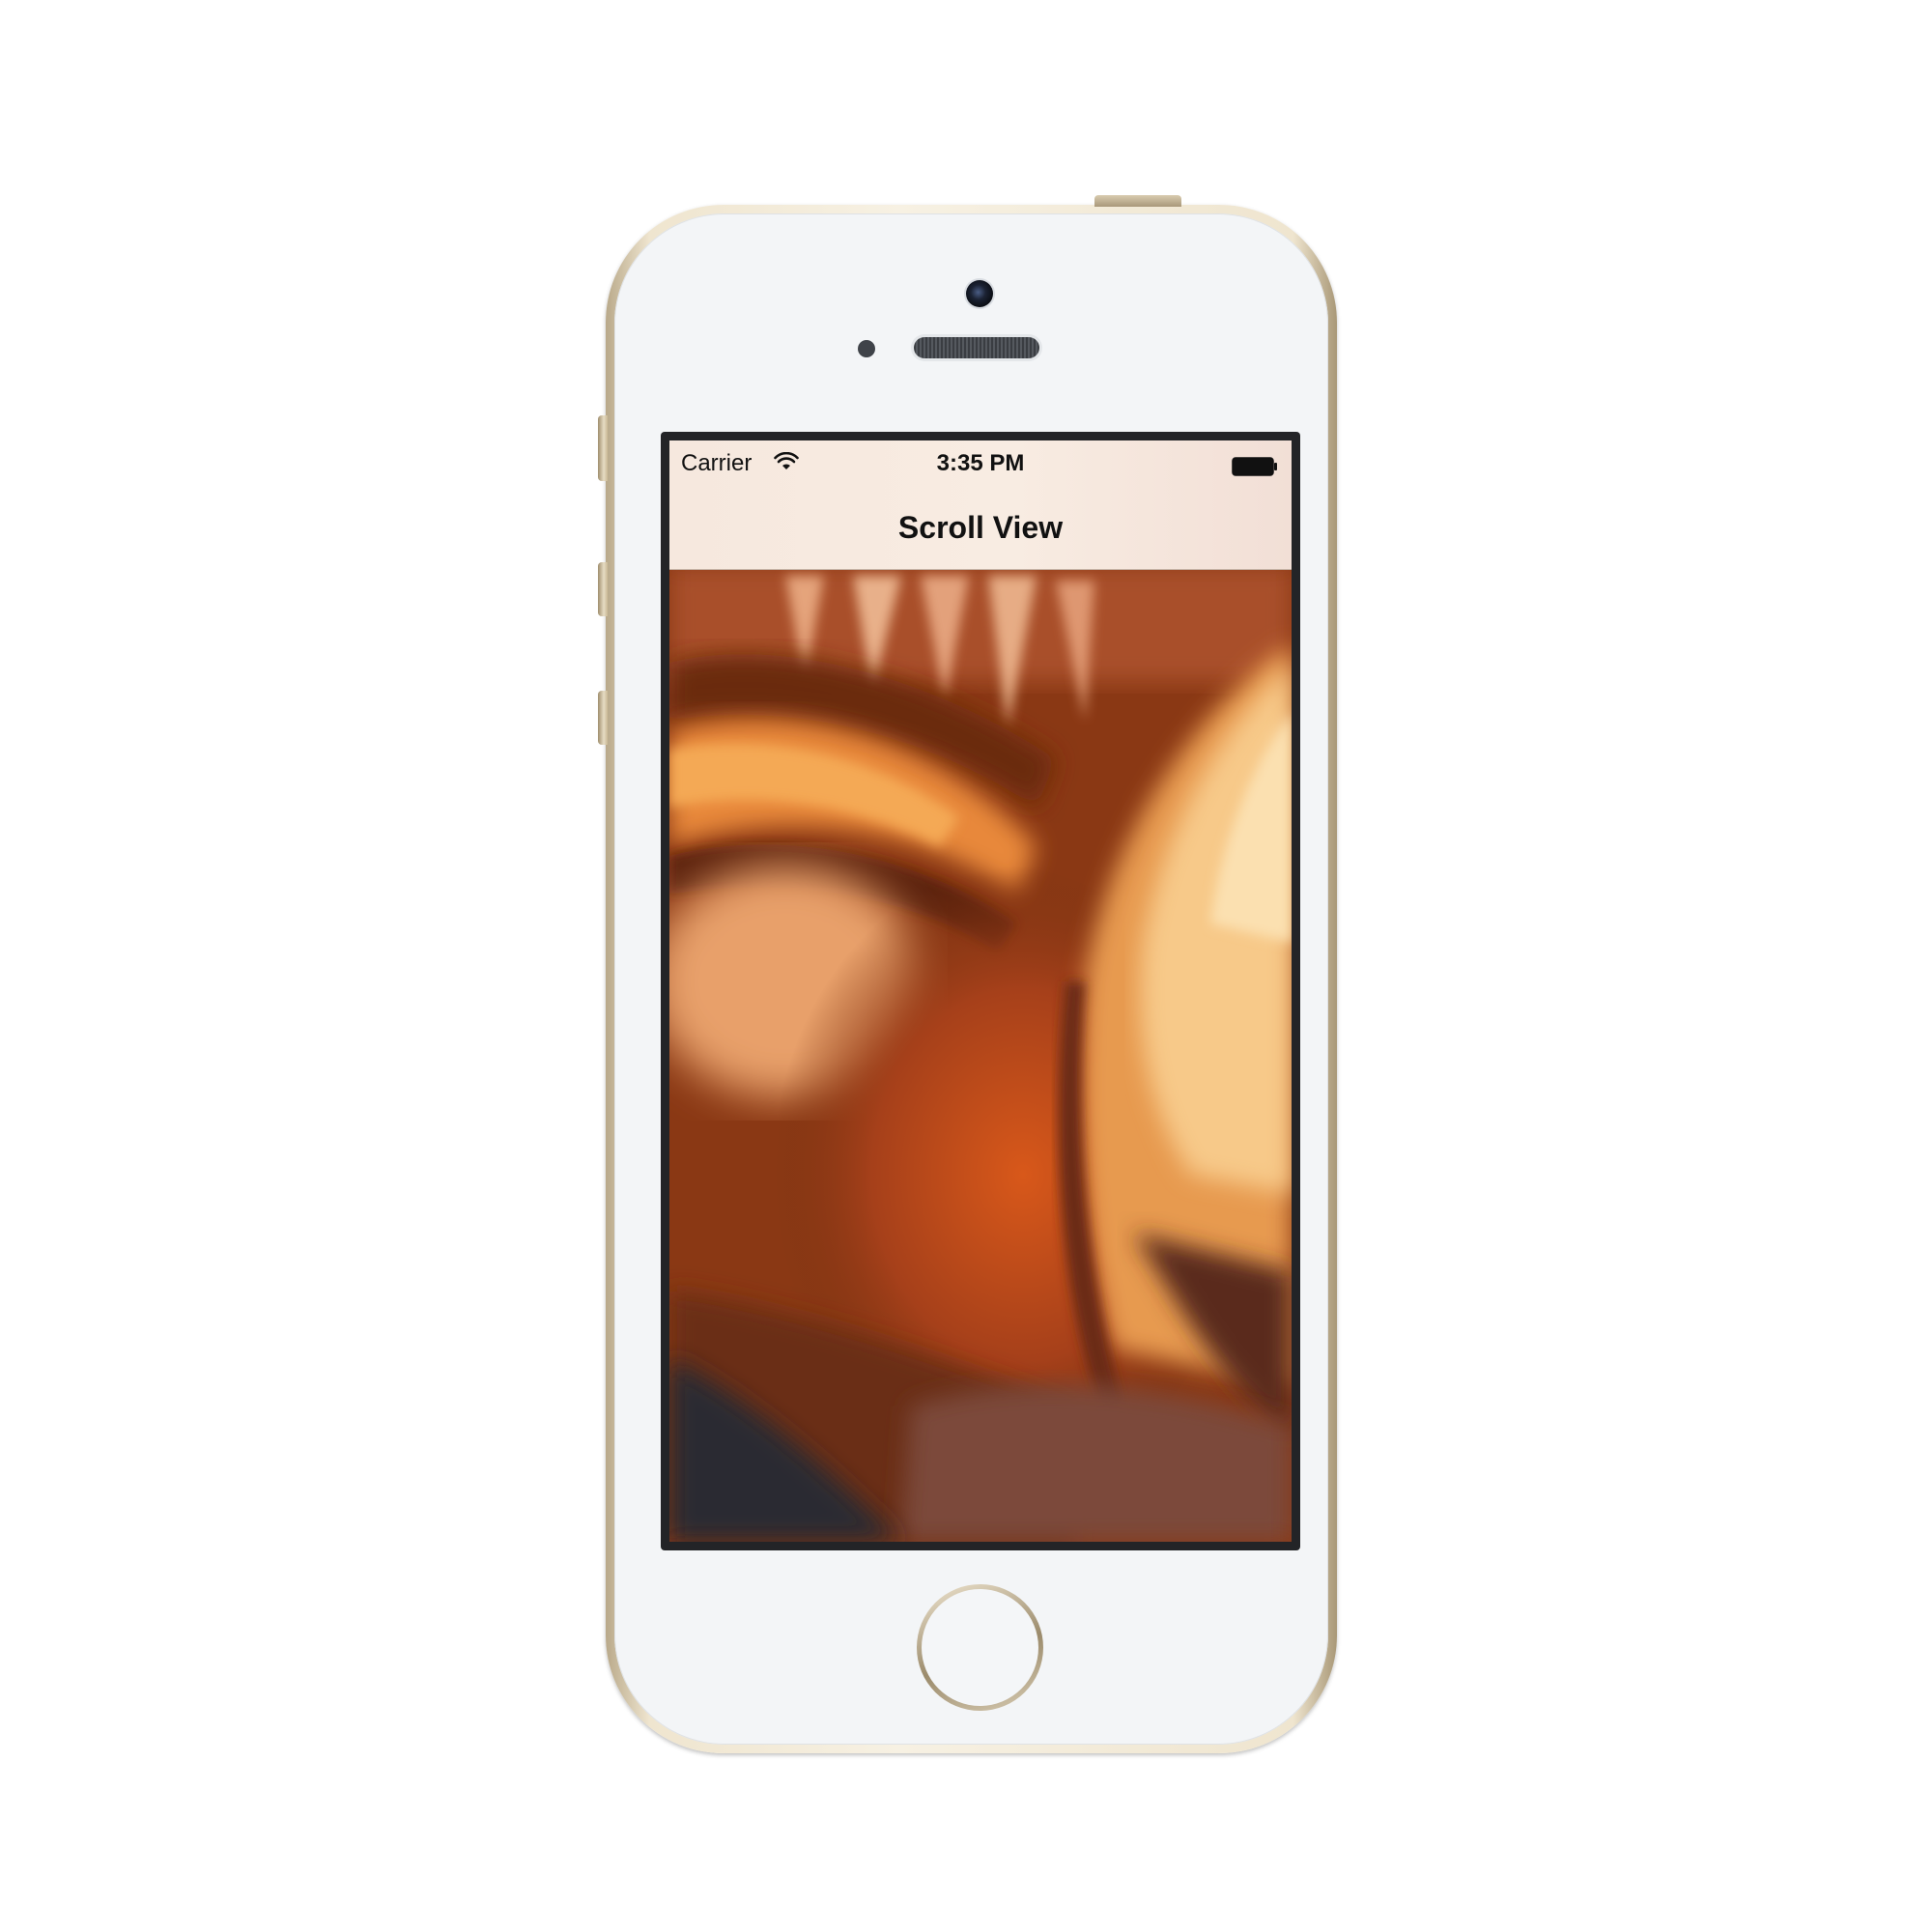 The height and width of the screenshot is (1932, 1932). What do you see at coordinates (603, 589) in the screenshot?
I see `volume-up-button` at bounding box center [603, 589].